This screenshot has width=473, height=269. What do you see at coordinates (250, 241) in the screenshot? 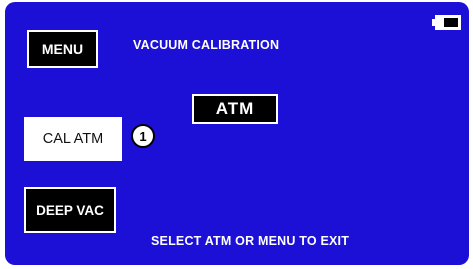
I see `footer-instruction: SELECT ATM OR MENU TO EXIT` at bounding box center [250, 241].